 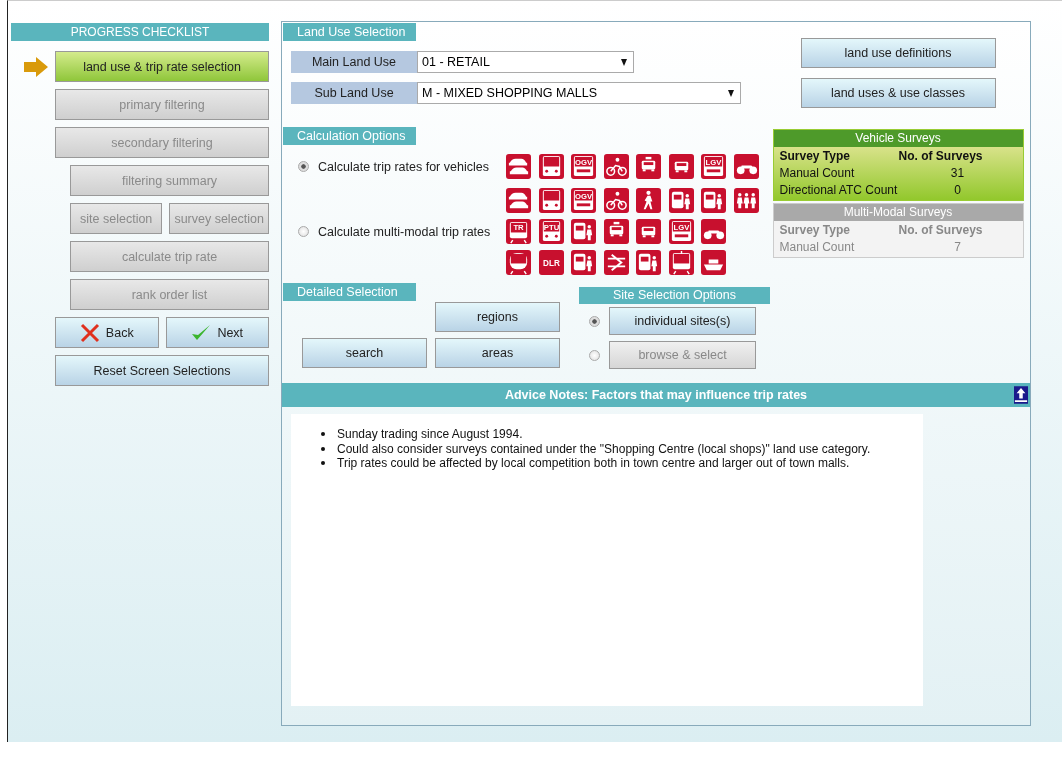 What do you see at coordinates (217, 332) in the screenshot?
I see `next-button: Next` at bounding box center [217, 332].